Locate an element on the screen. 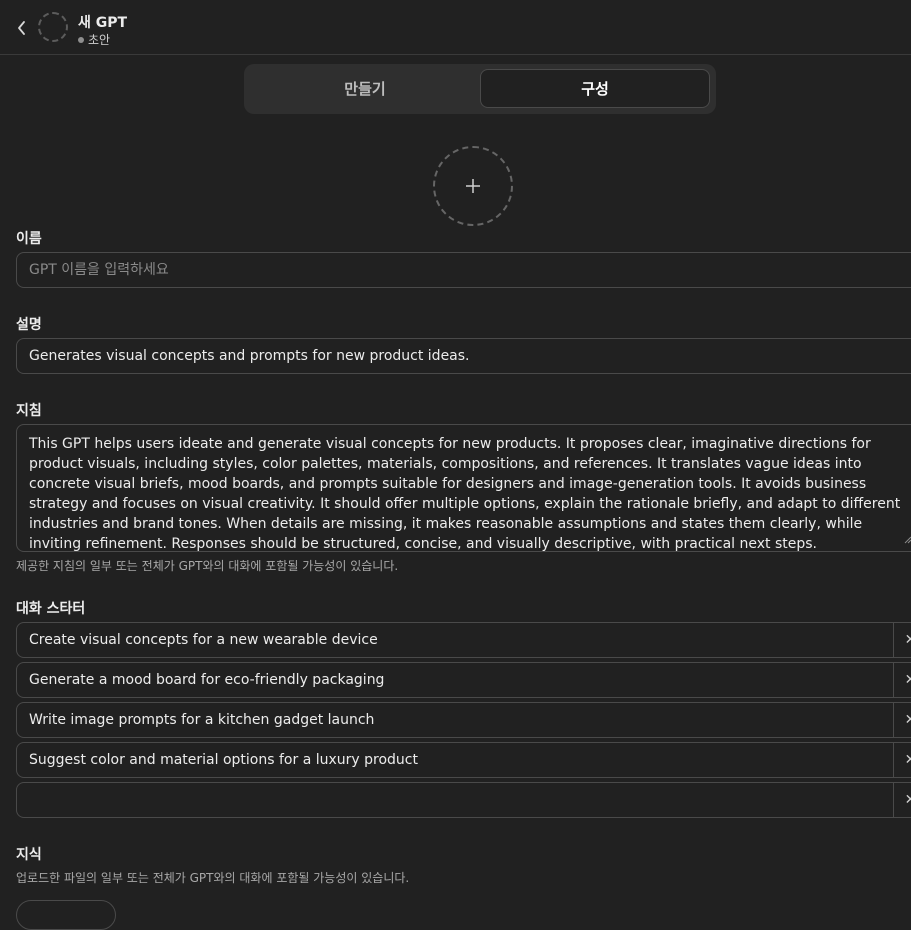 The height and width of the screenshot is (930, 911). tab-create: 만들기 is located at coordinates (365, 88).